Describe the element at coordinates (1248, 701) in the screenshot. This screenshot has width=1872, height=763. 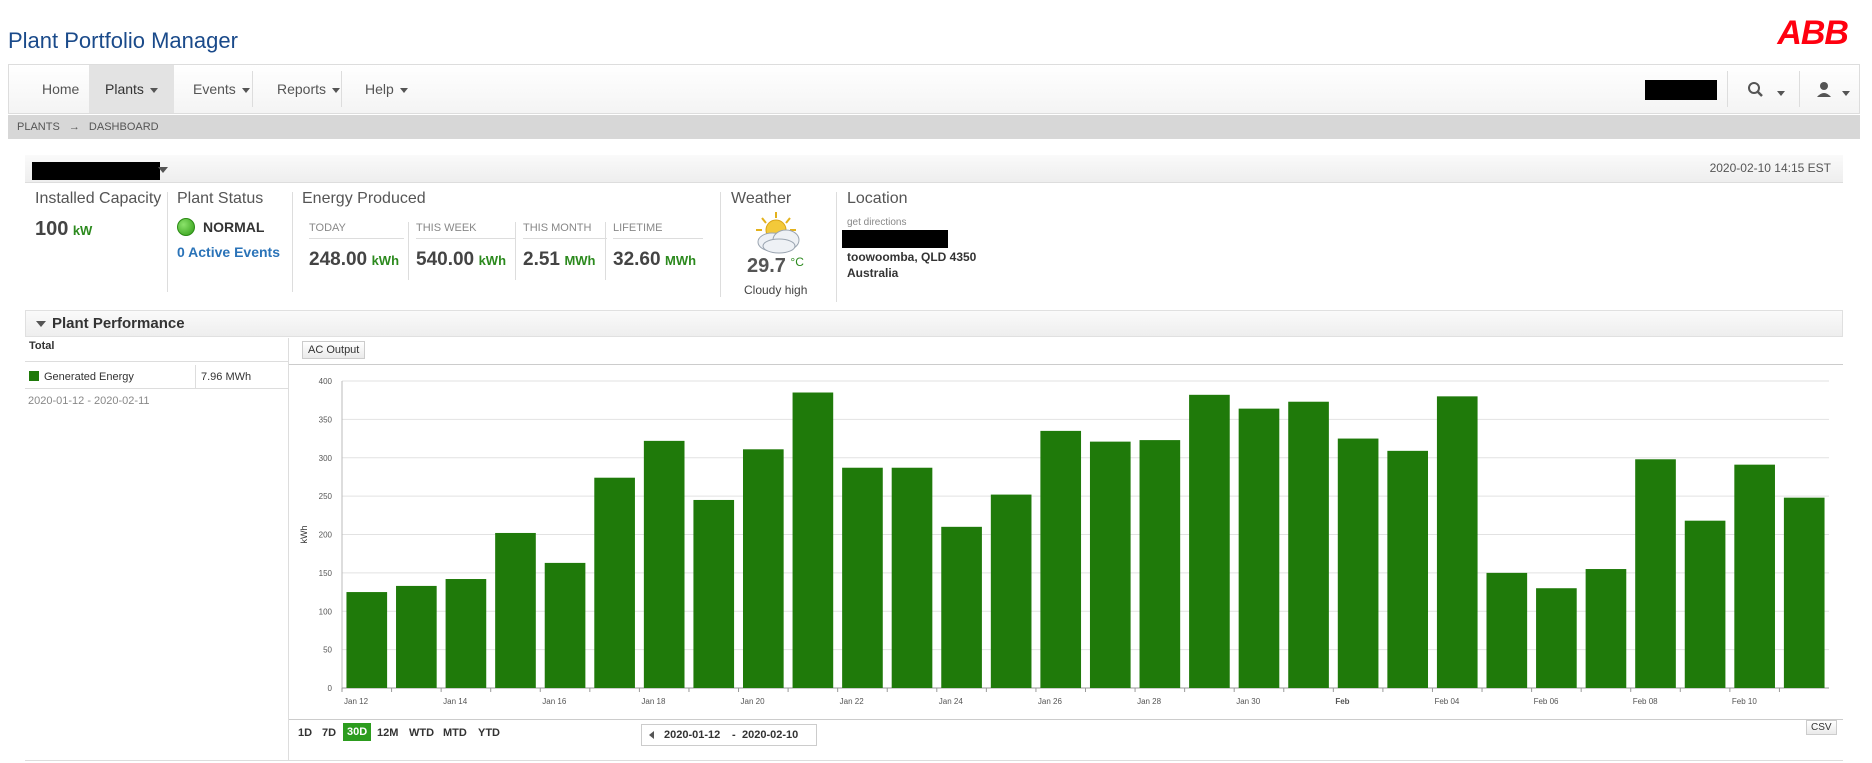
I see `x-tick-label: Jan 30` at that location.